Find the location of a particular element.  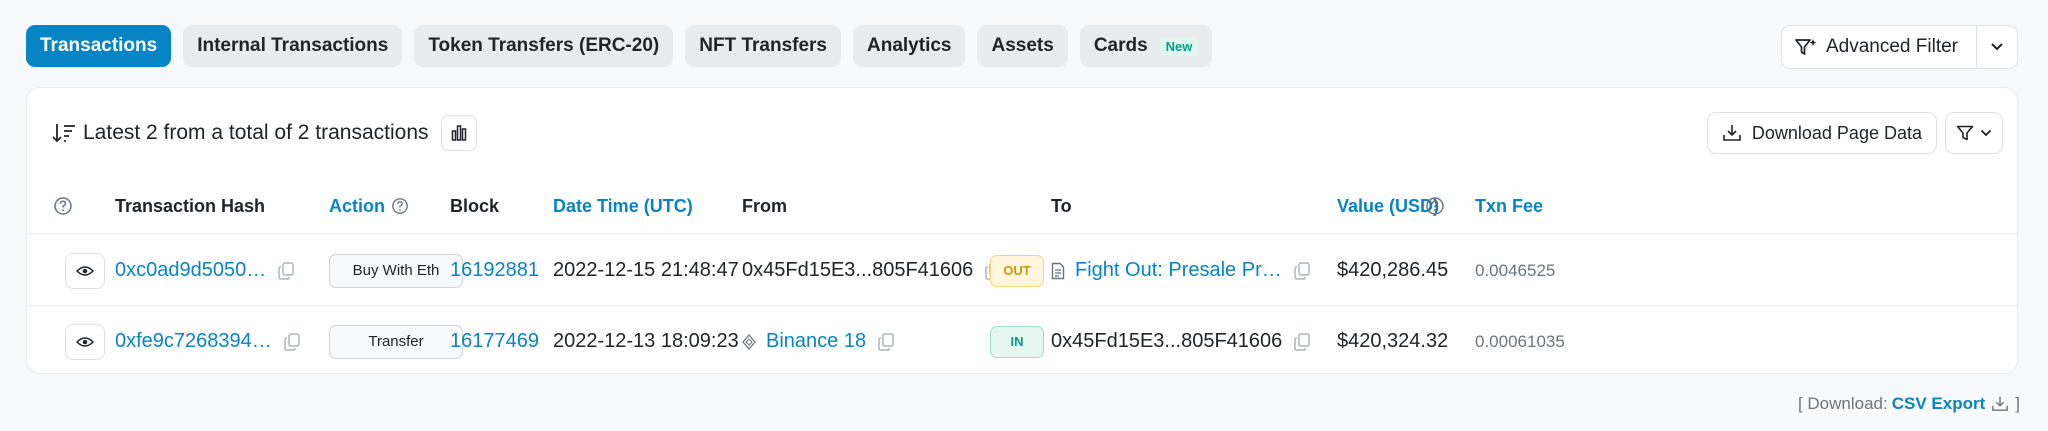

new-badge: New is located at coordinates (1179, 46).